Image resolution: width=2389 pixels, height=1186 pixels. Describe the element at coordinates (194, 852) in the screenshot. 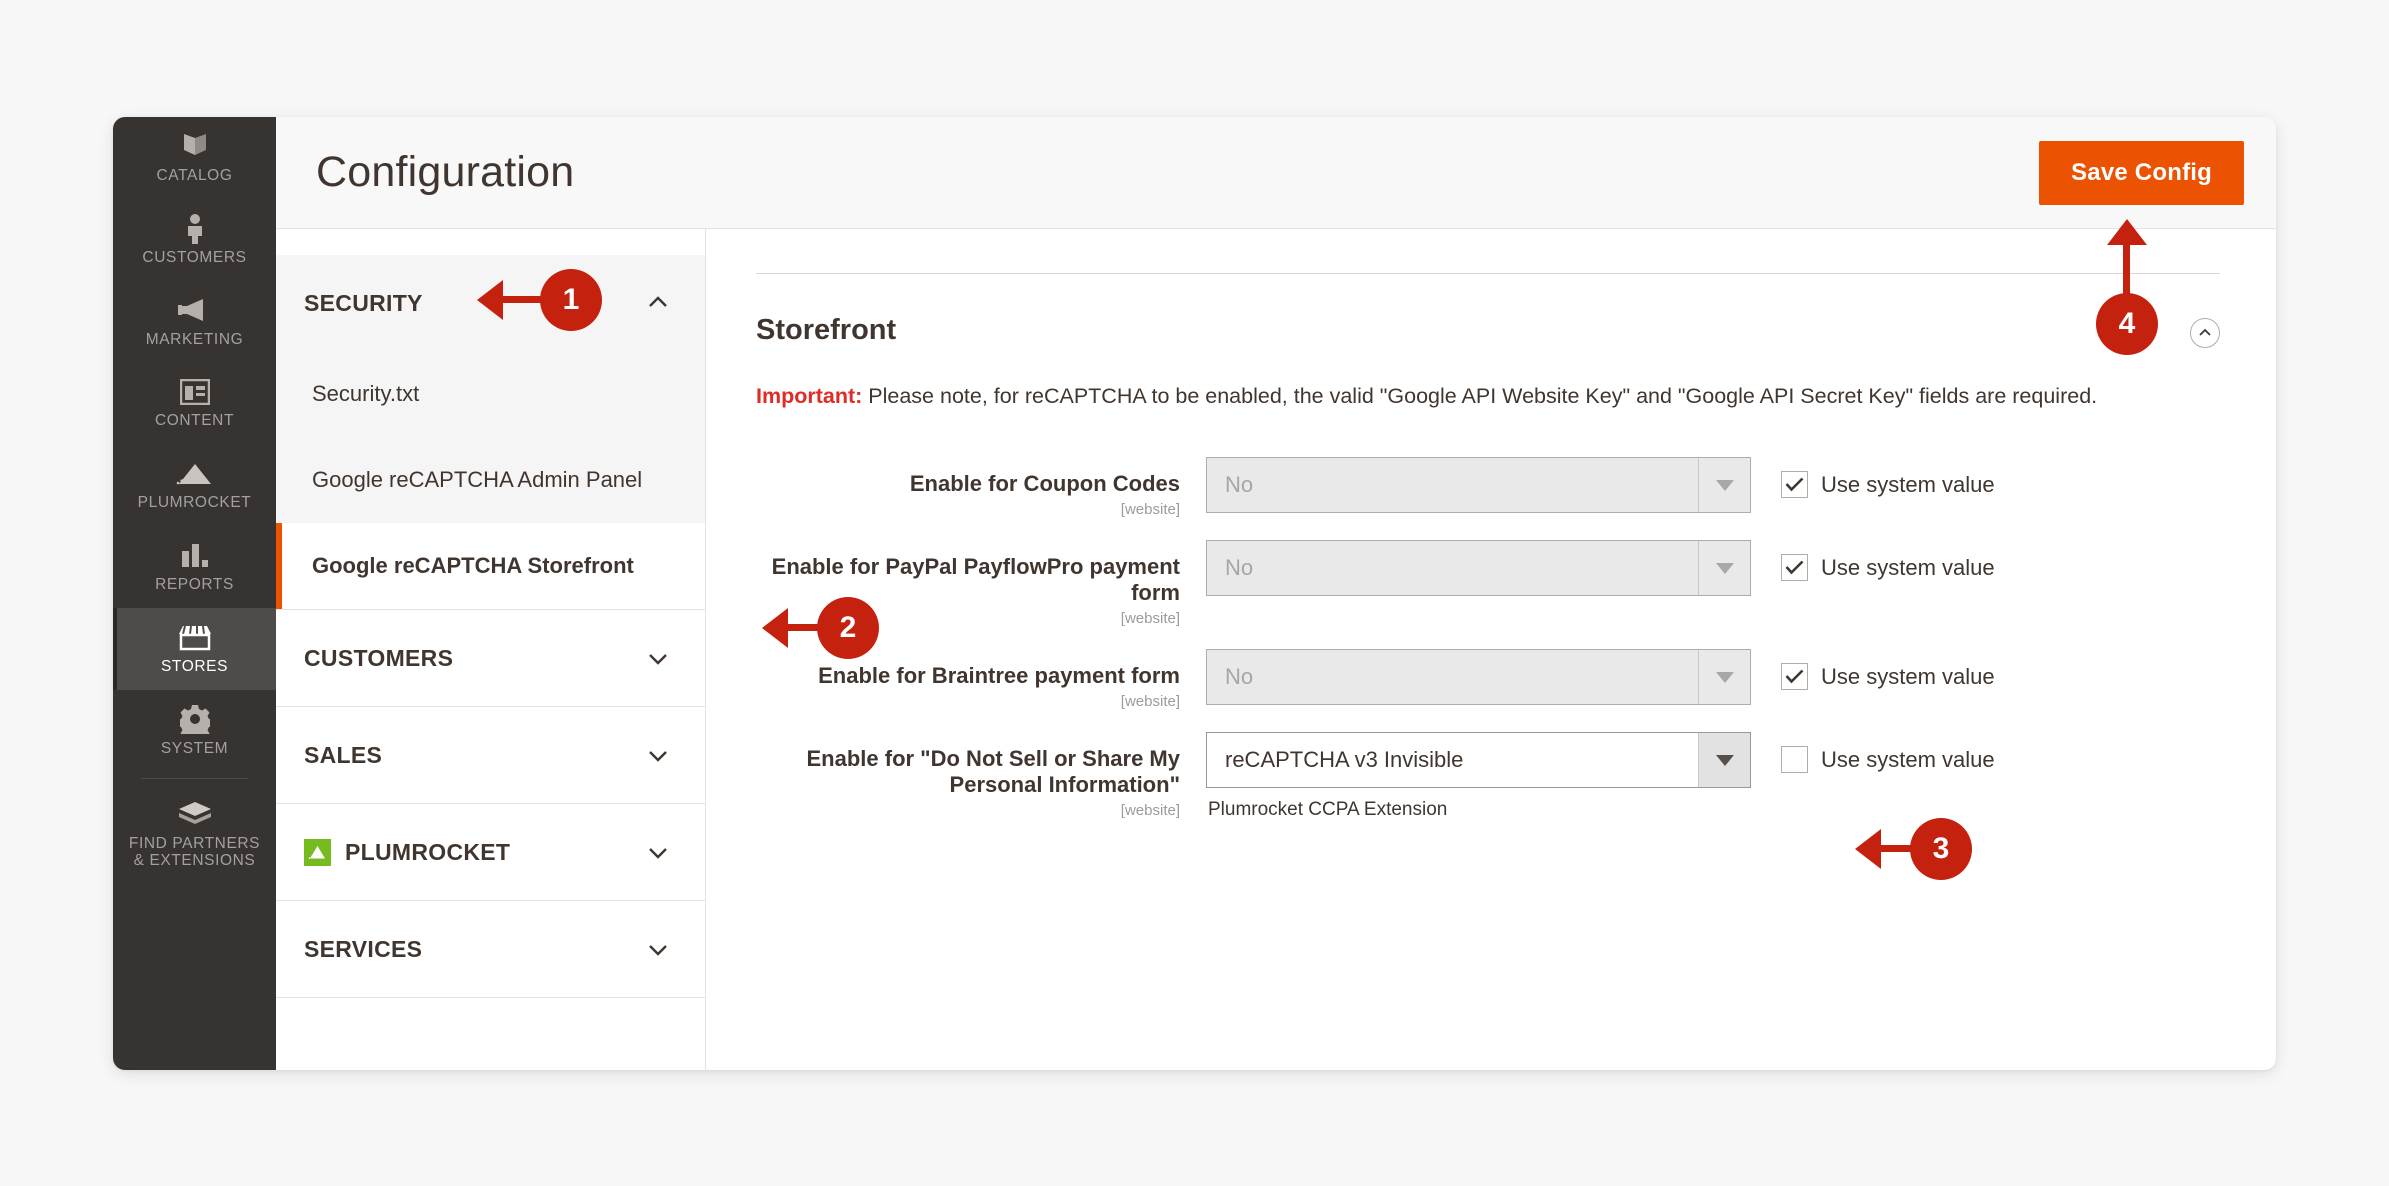

I see `sidebar-item-label: FIND PARTNERS & EXTENSIONS` at that location.